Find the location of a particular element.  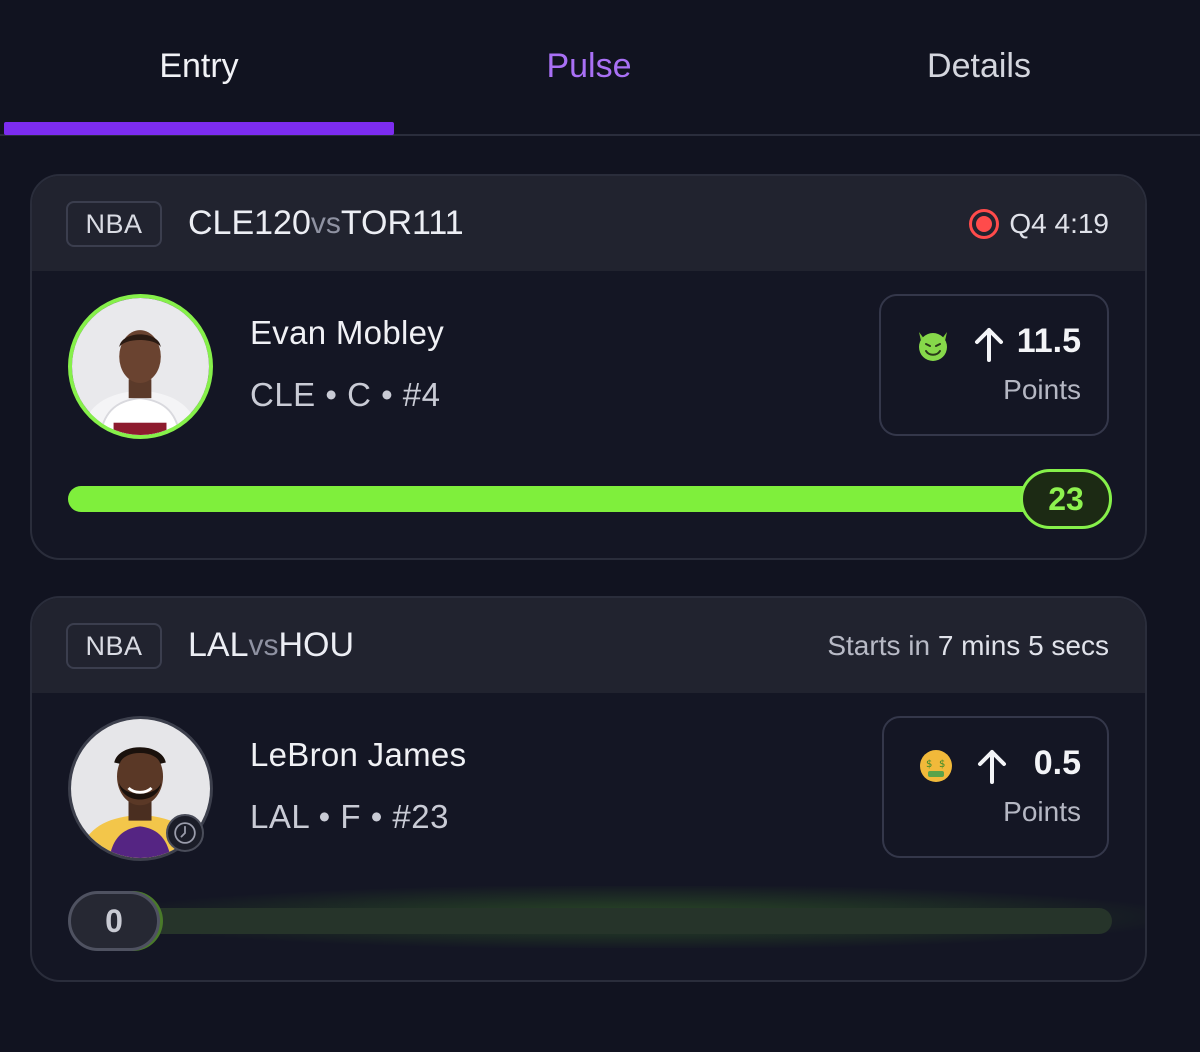

money-mouth-emoji-icon: $ $ is located at coordinates (936, 766).